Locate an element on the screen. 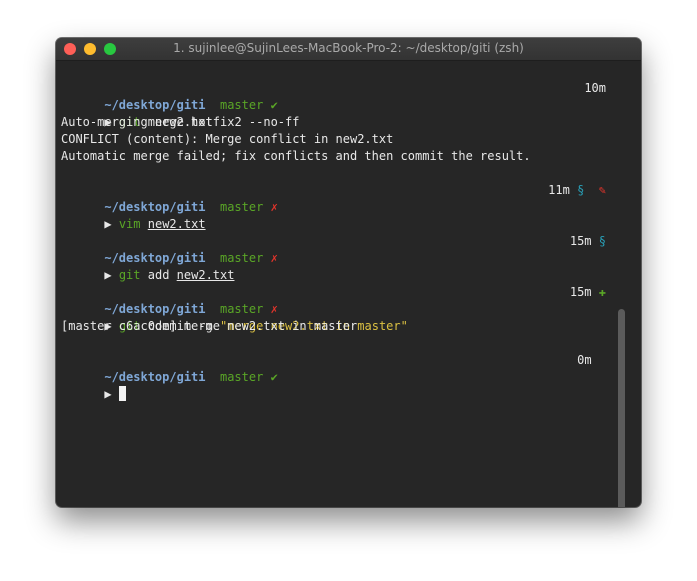 The height and width of the screenshot is (581, 697). command-program: vim is located at coordinates (129, 224).